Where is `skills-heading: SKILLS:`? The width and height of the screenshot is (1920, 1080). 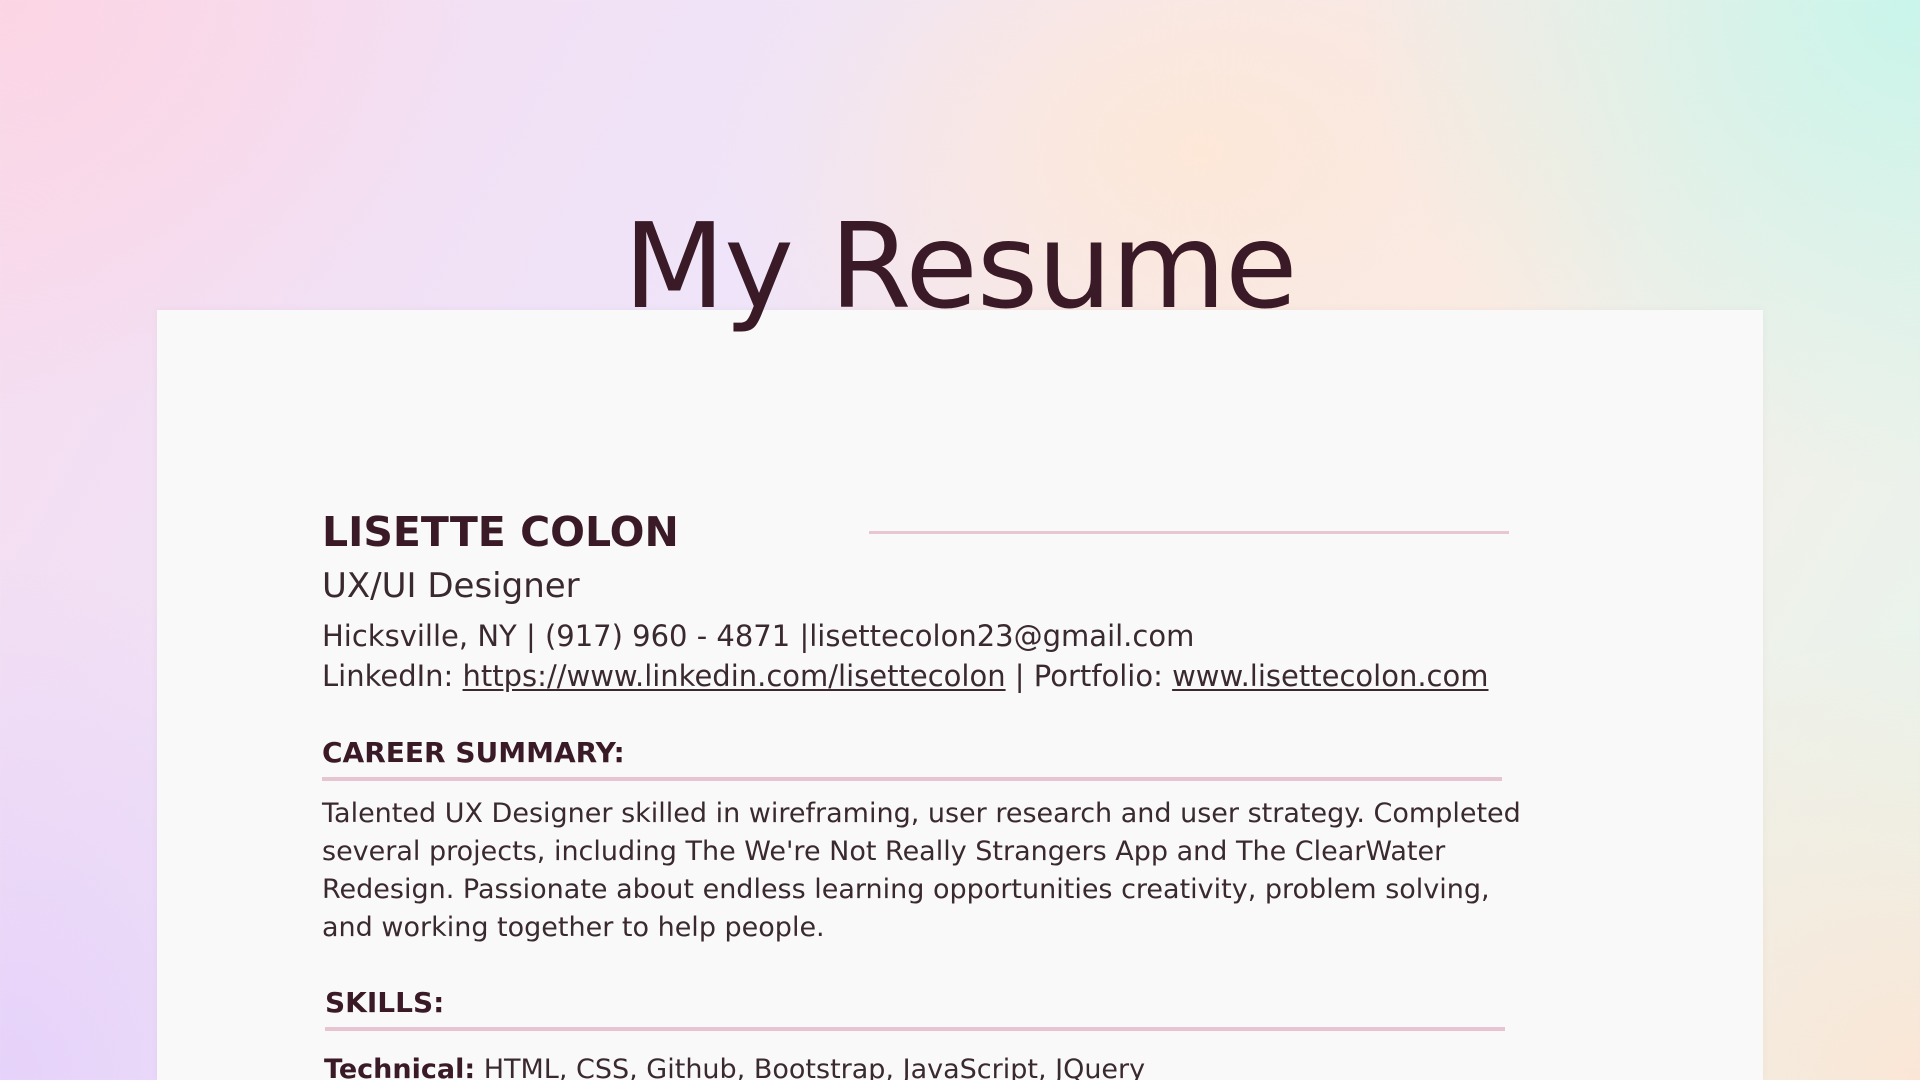 skills-heading: SKILLS: is located at coordinates (385, 1002).